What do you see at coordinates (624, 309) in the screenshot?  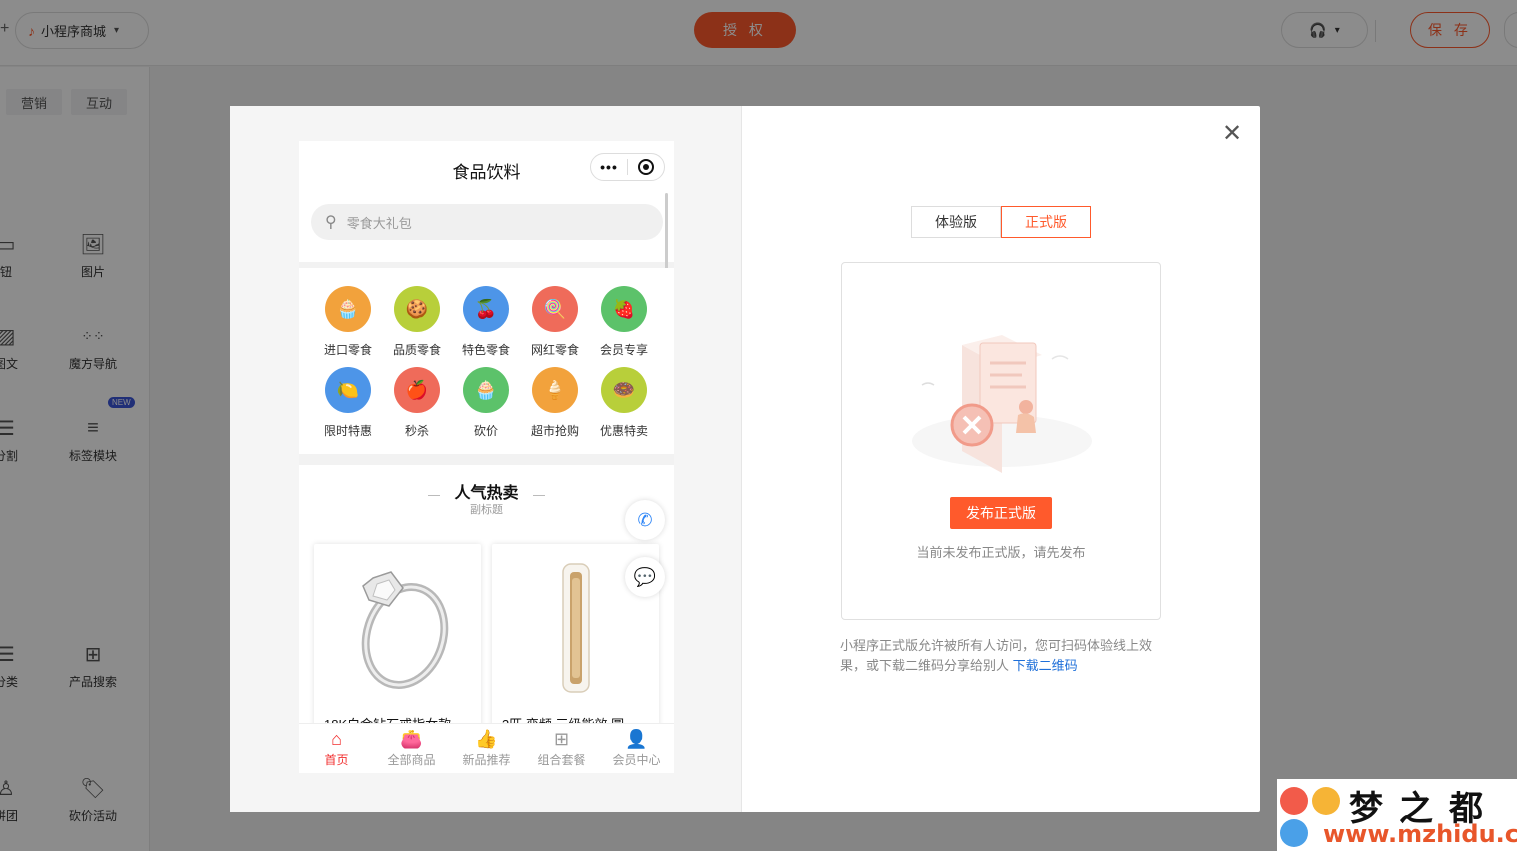 I see `strawberry-icon: 🍓` at bounding box center [624, 309].